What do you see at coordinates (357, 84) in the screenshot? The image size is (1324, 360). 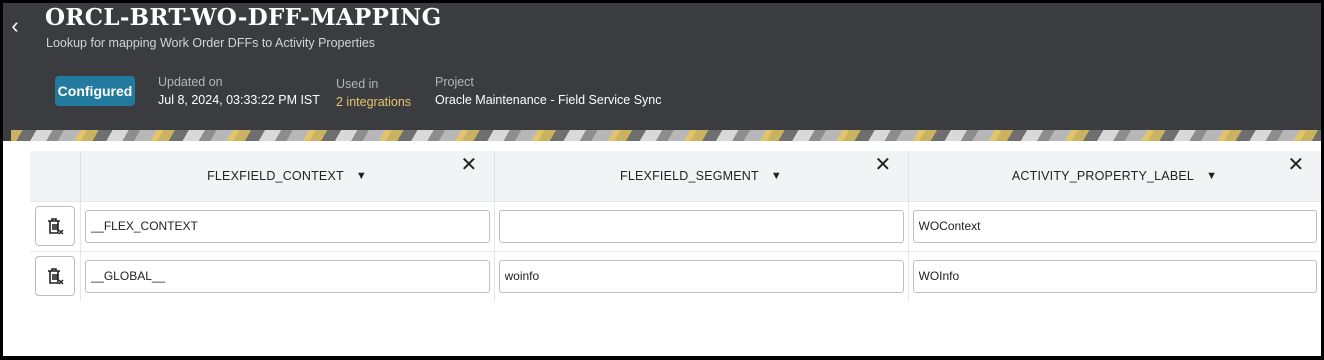 I see `used-in-label: Used in` at bounding box center [357, 84].